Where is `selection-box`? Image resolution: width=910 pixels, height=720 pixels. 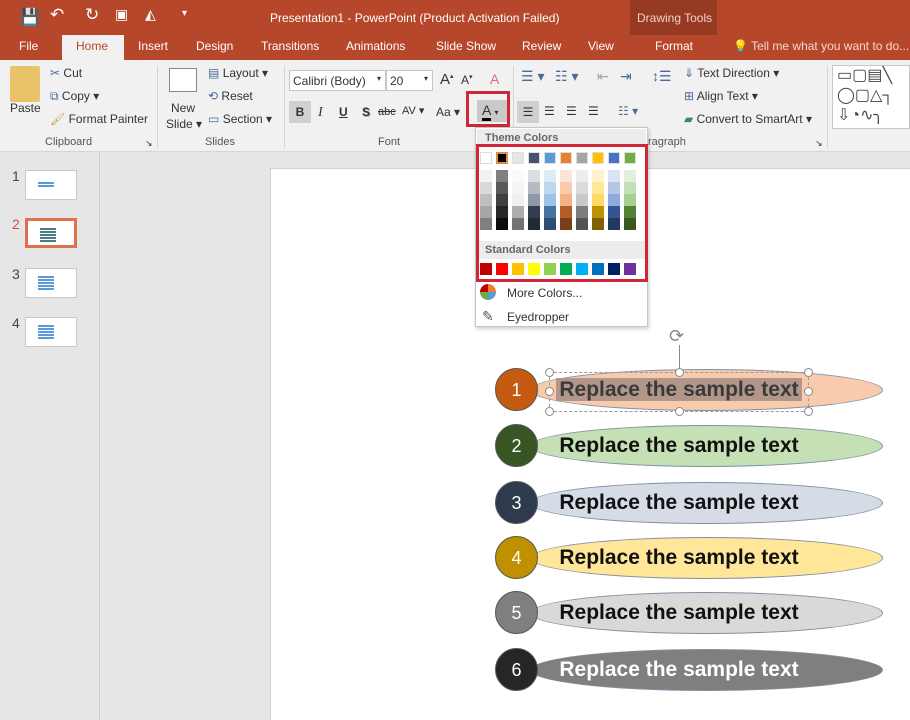
selection-box is located at coordinates (679, 392).